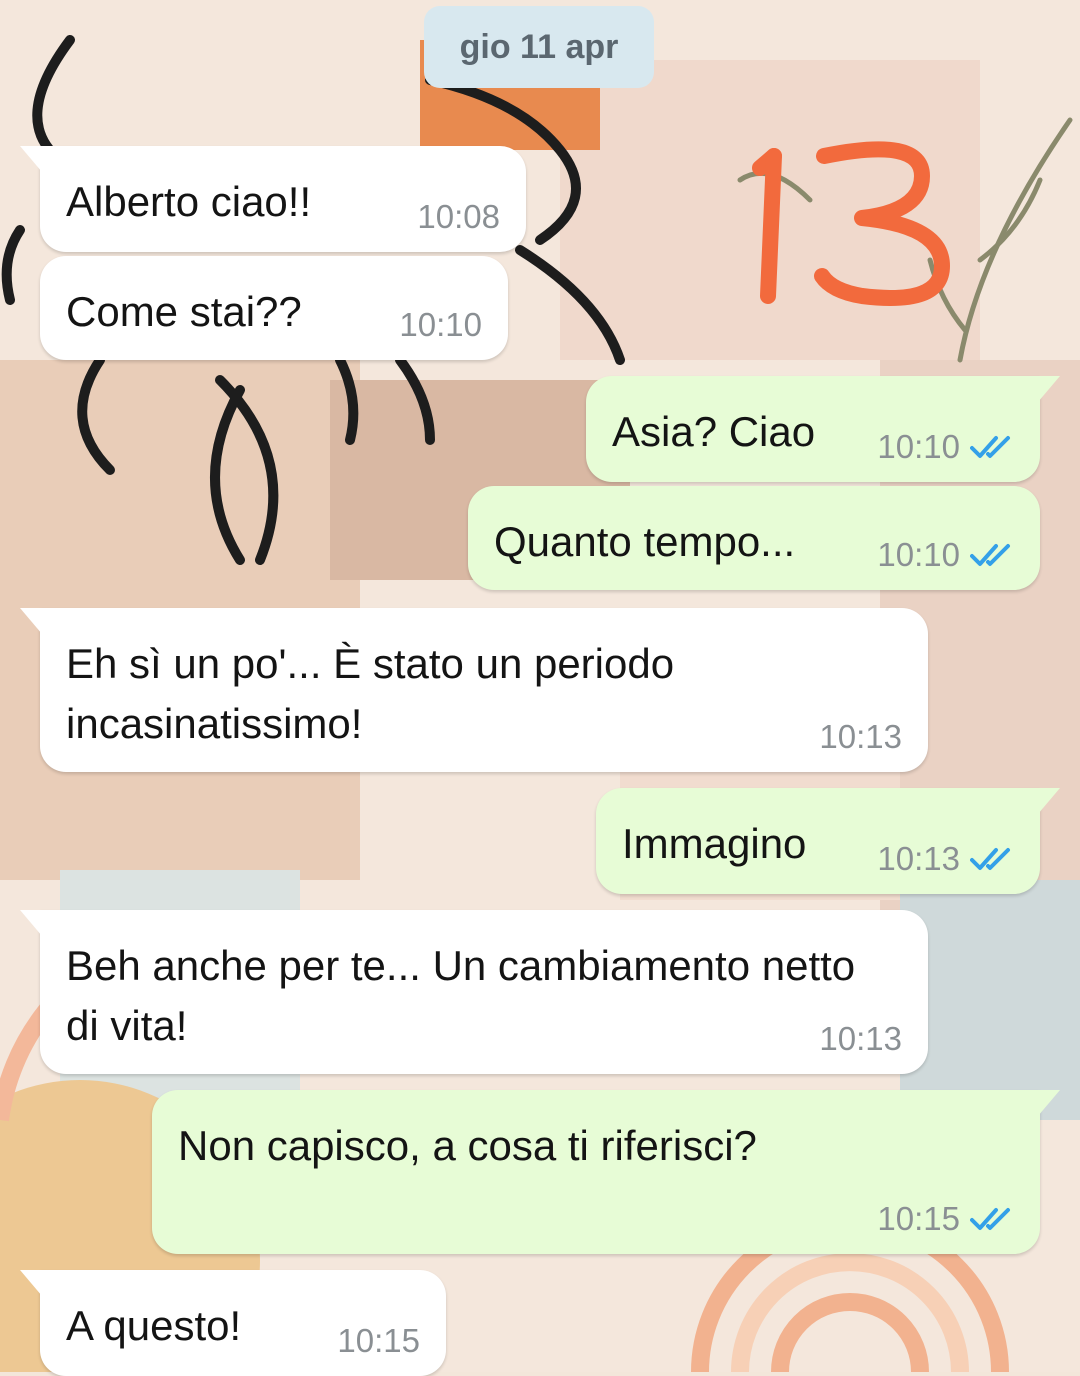 Image resolution: width=1080 pixels, height=1376 pixels. I want to click on date-separator: gio 11 apr, so click(539, 47).